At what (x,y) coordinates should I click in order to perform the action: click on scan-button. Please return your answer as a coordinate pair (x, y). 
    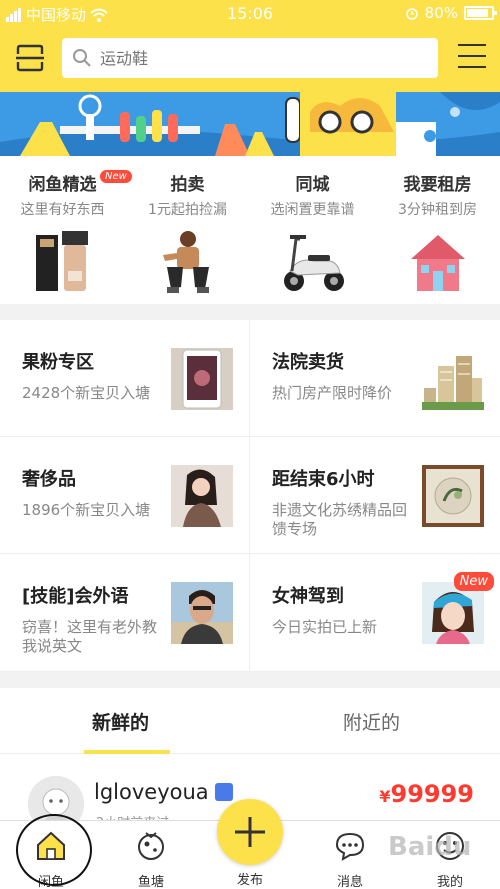
    Looking at the image, I should click on (30, 58).